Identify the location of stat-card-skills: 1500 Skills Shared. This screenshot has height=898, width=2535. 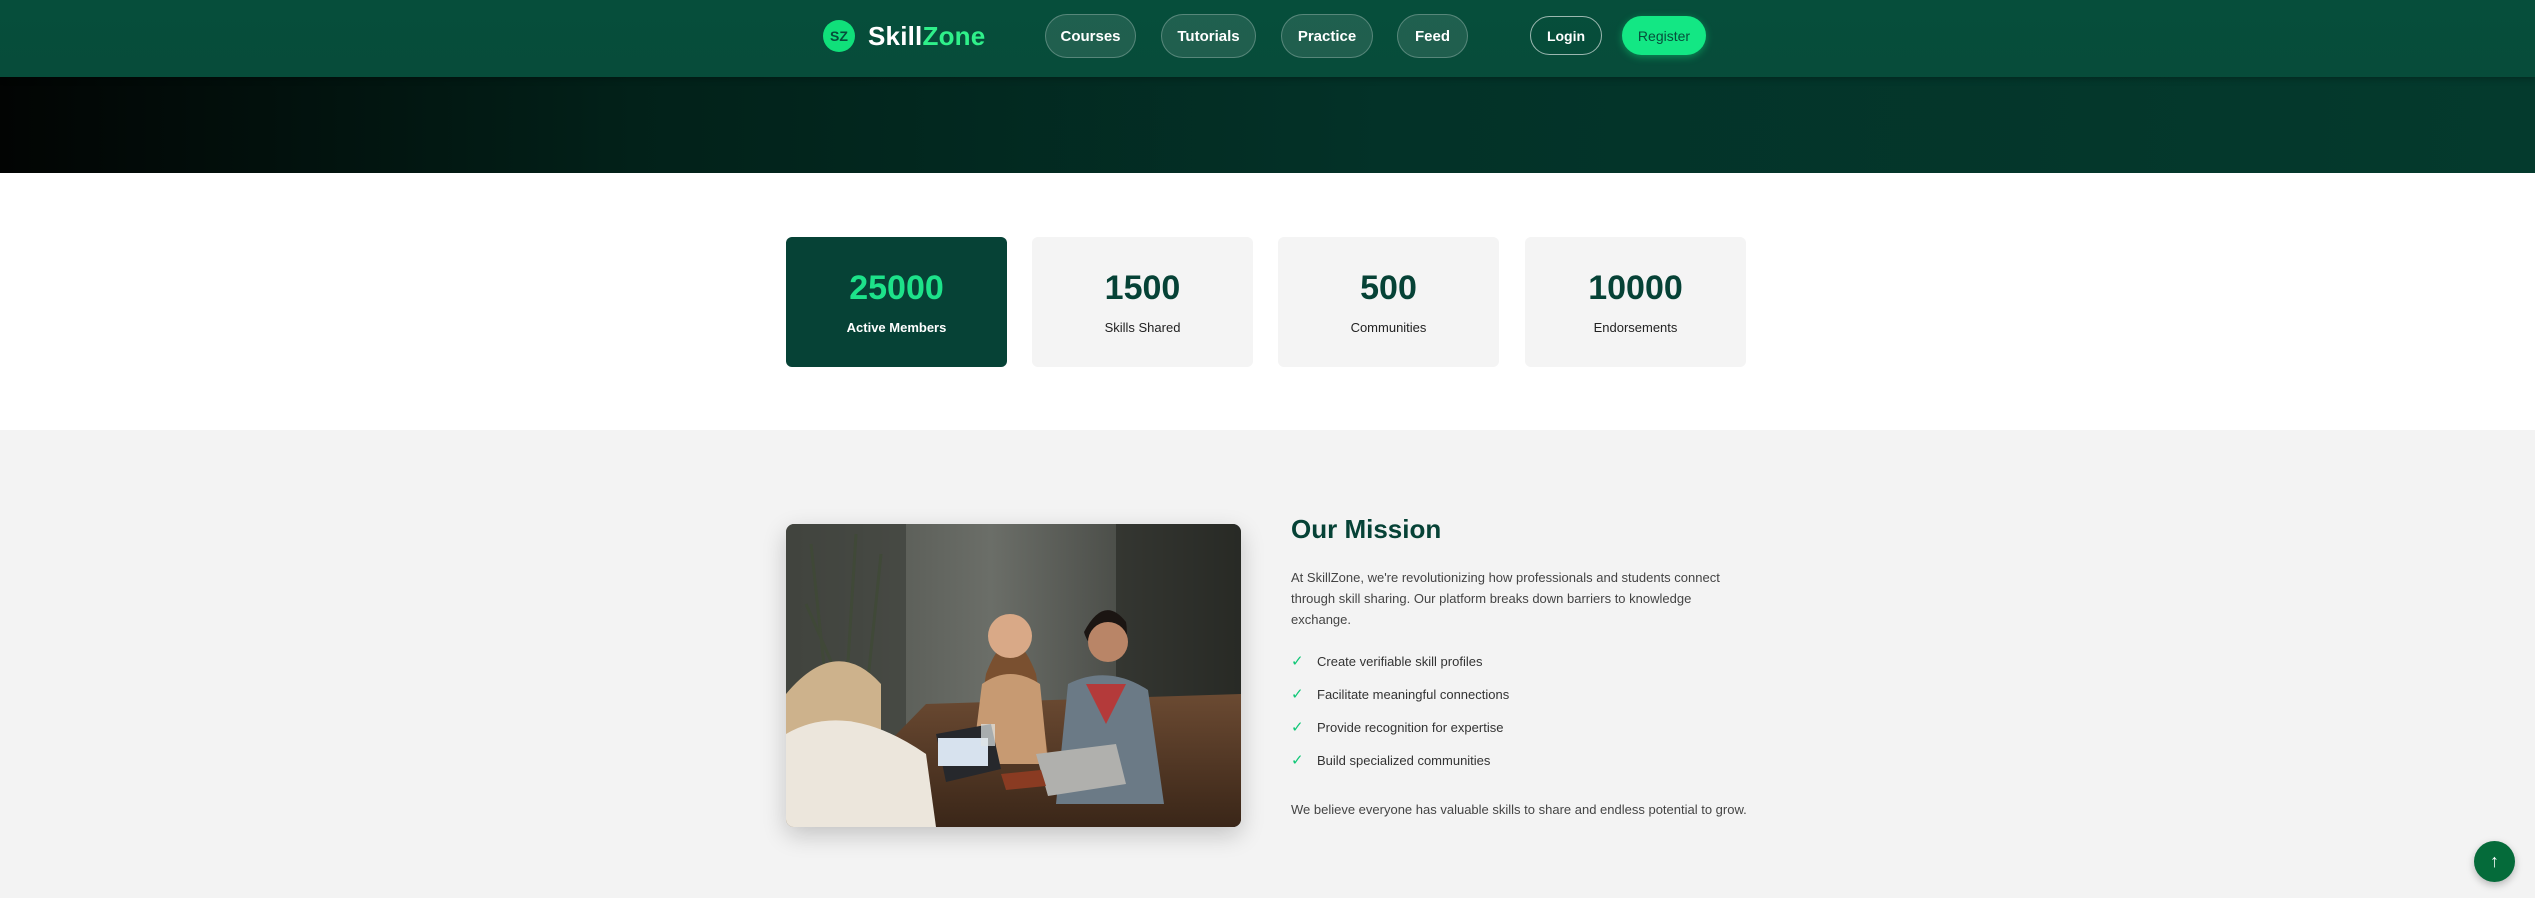
(1142, 302).